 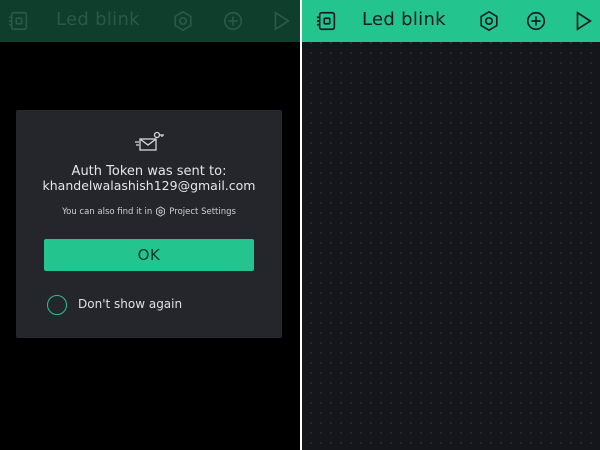 What do you see at coordinates (149, 141) in the screenshot?
I see `mail-key-icon` at bounding box center [149, 141].